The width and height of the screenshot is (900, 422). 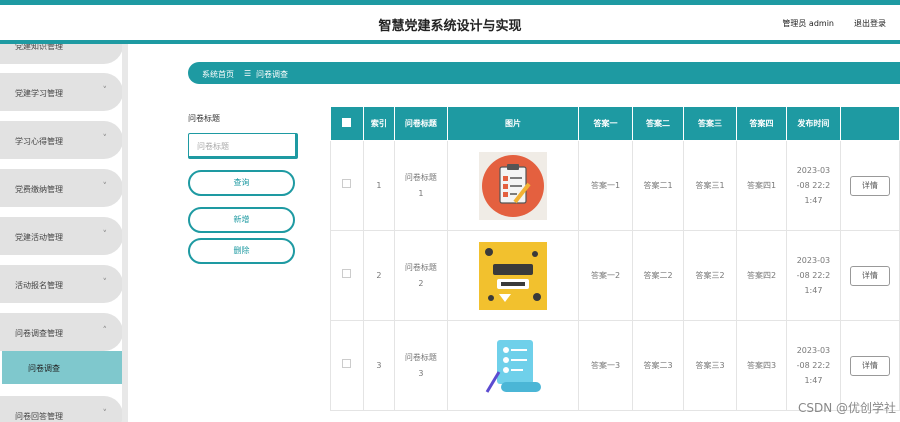 What do you see at coordinates (272, 74) in the screenshot?
I see `breadcrumb-current: 问卷调查` at bounding box center [272, 74].